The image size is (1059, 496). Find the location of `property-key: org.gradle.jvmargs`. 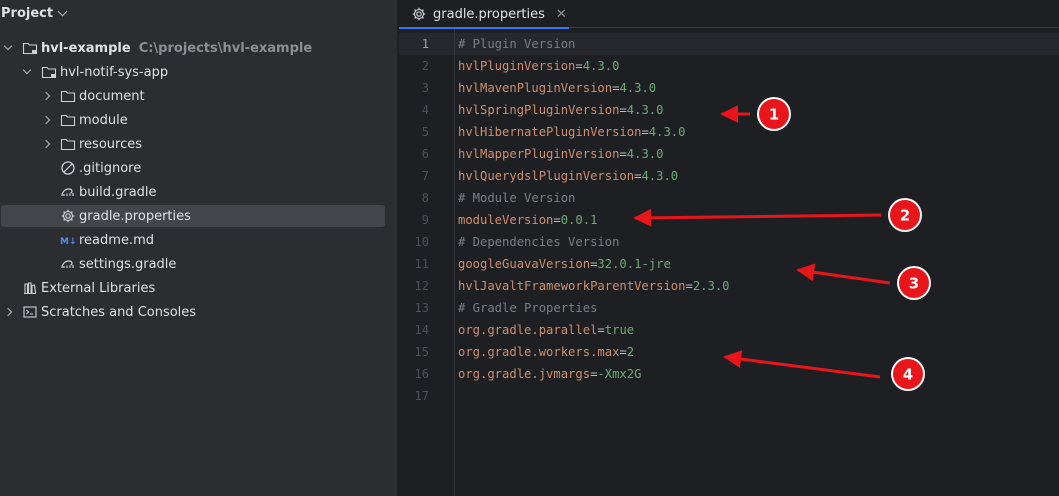

property-key: org.gradle.jvmargs is located at coordinates (524, 374).